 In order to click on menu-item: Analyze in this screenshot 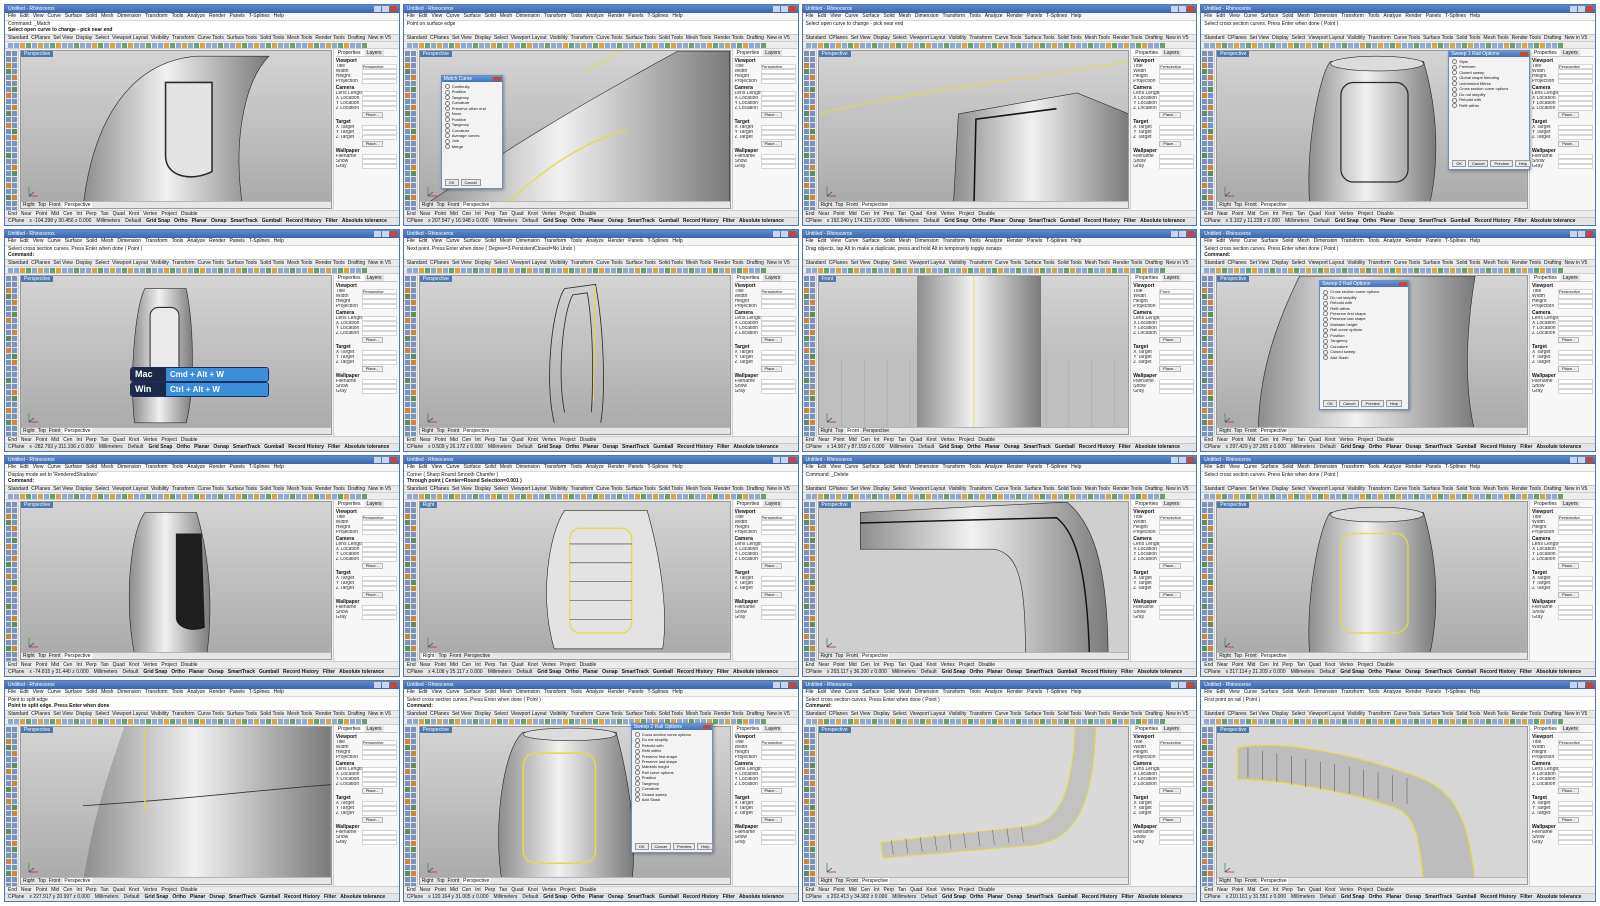, I will do `click(1393, 16)`.